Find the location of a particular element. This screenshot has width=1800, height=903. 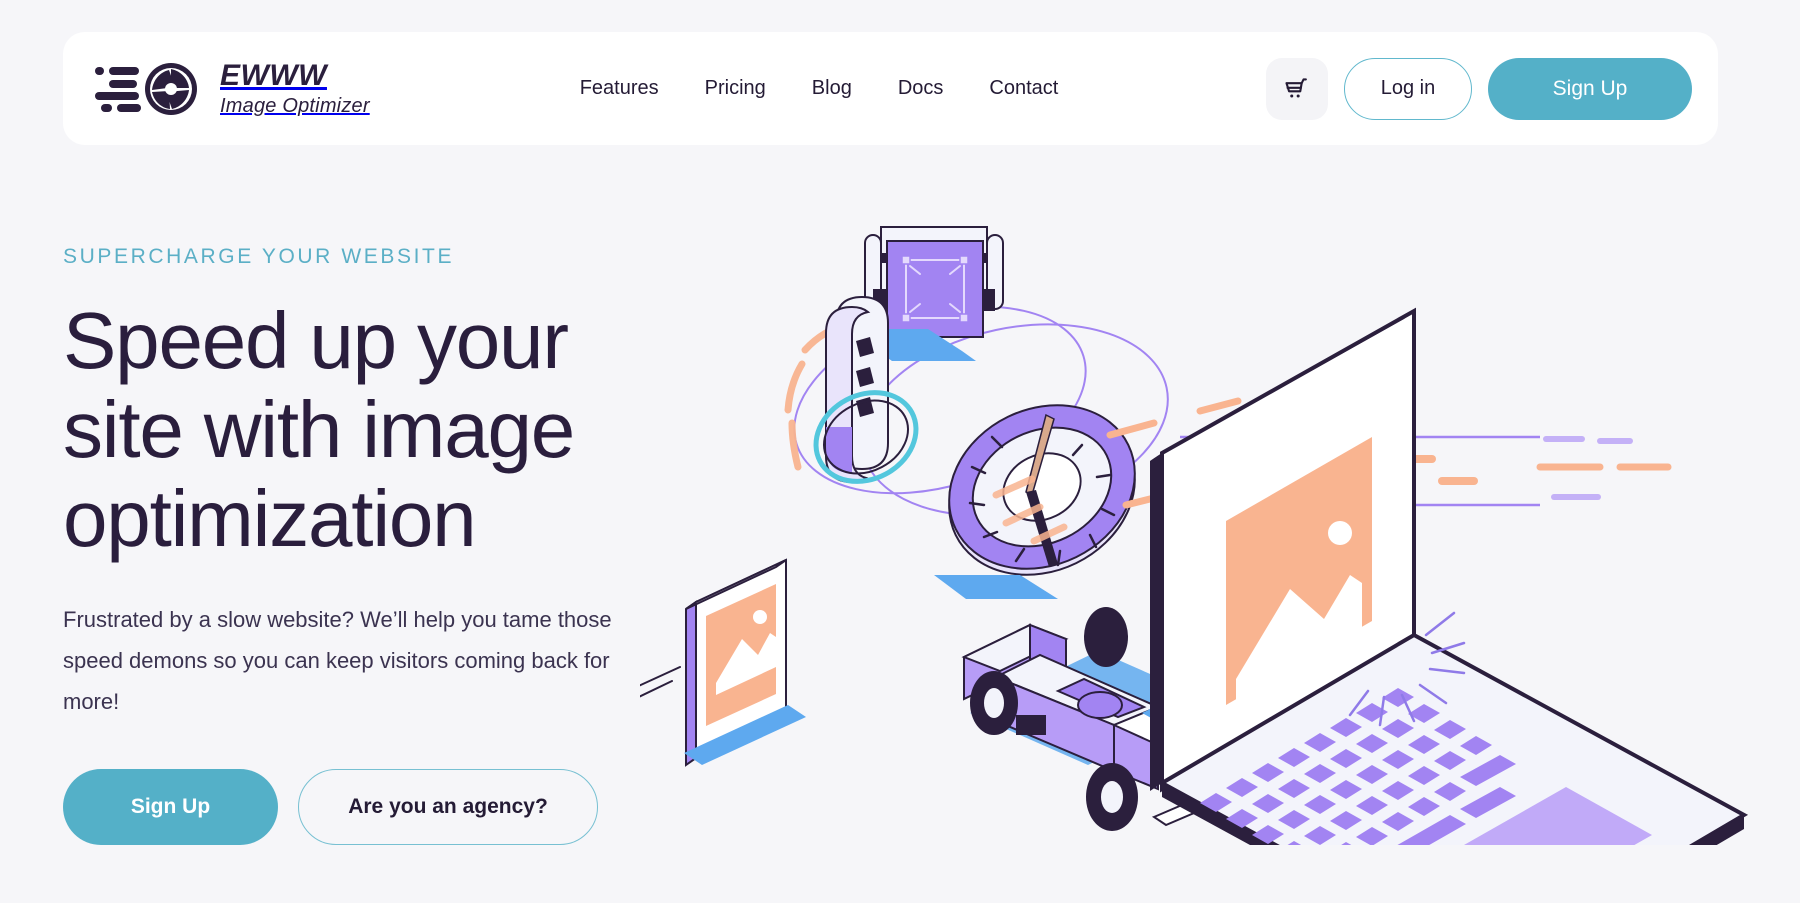

shopping-cart-icon is located at coordinates (1297, 89).